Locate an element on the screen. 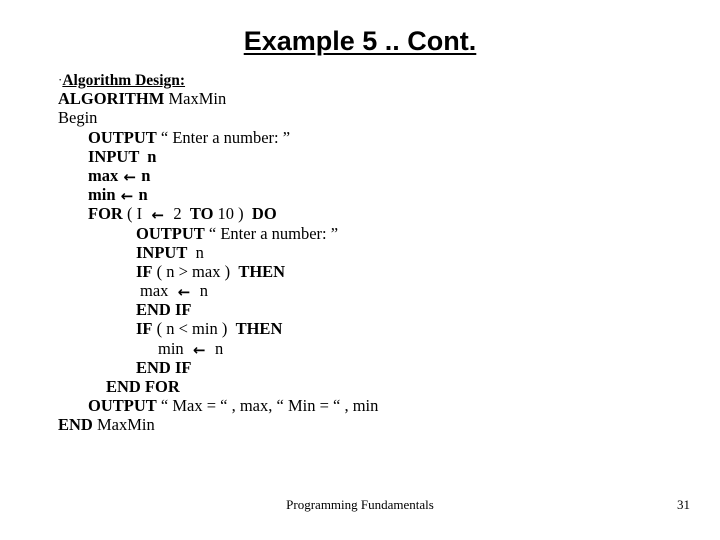 This screenshot has width=720, height=540. pseudocode-keyword: ALGORITHM is located at coordinates (111, 99).